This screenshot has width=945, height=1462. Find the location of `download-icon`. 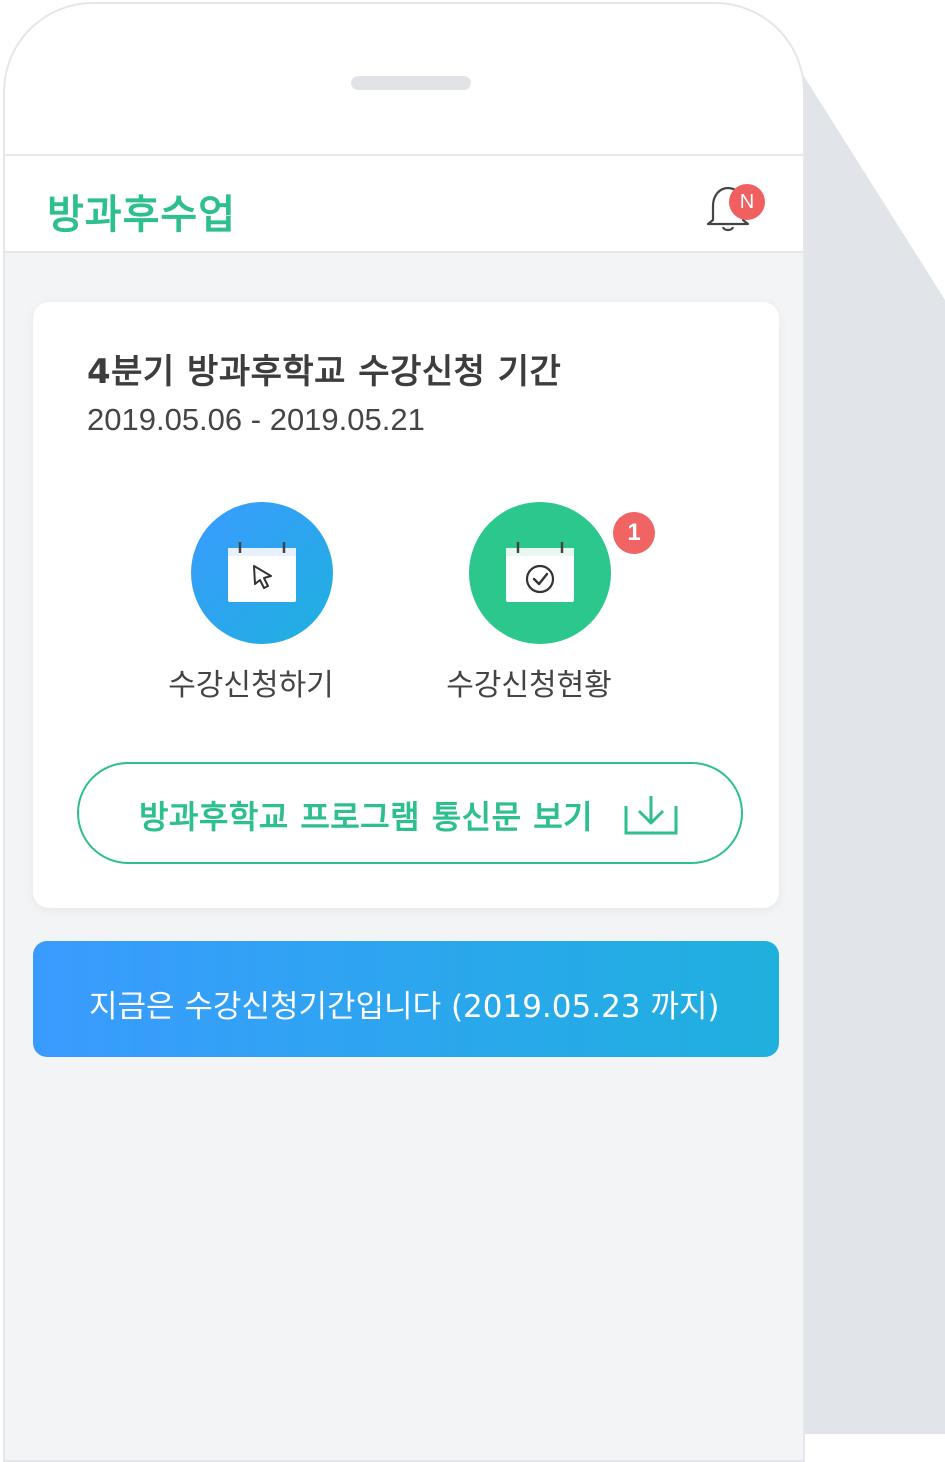

download-icon is located at coordinates (651, 815).